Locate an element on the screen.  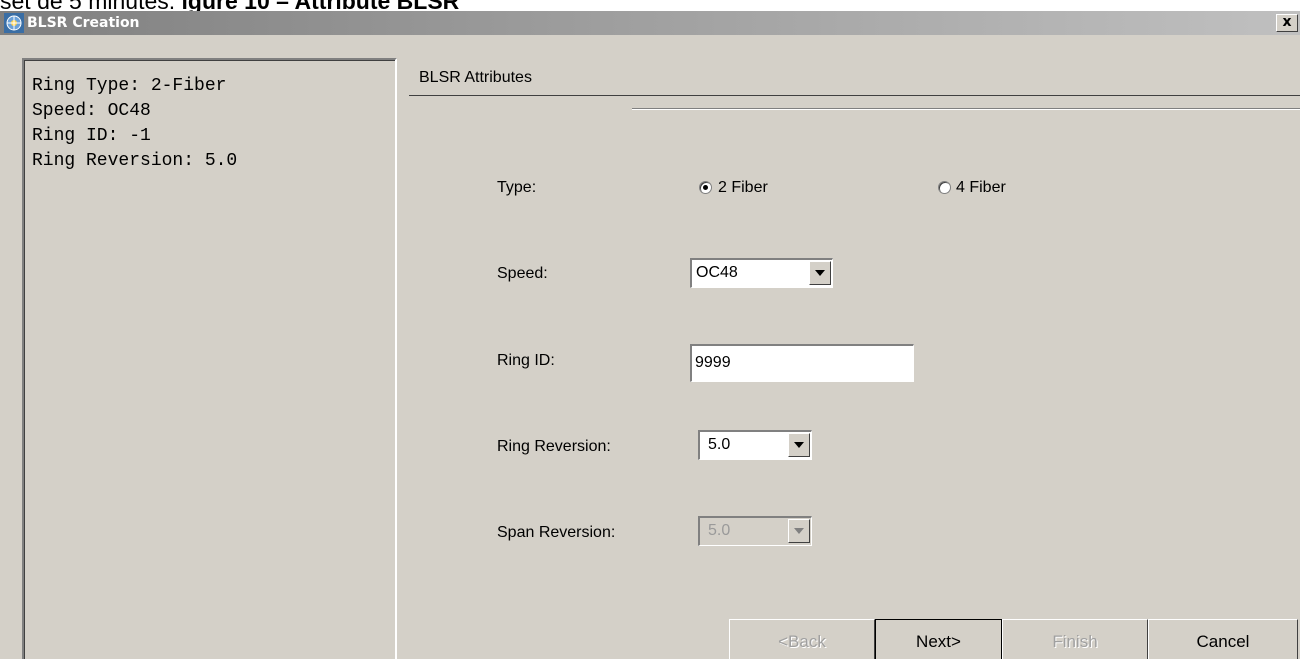
cancel-button: Cancel is located at coordinates (1223, 639).